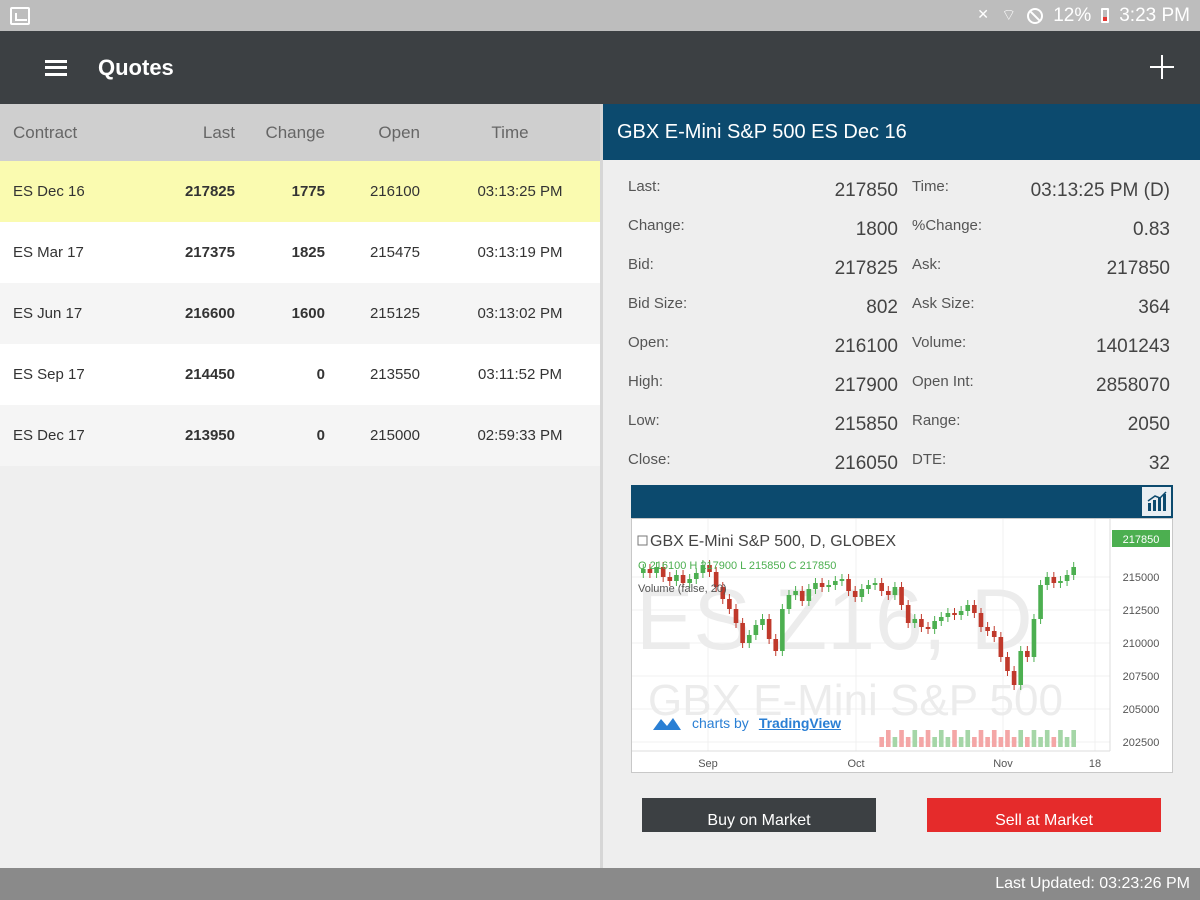  What do you see at coordinates (300, 374) in the screenshot?
I see `table-row: ES Sep 17 214450 0 213550 03:11:52 PM` at bounding box center [300, 374].